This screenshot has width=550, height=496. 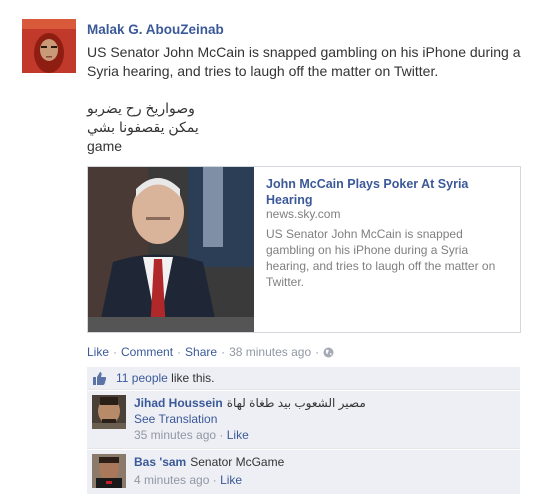 I want to click on shared-link-title: John McCain Plays Poker At Syria Hearing, so click(x=386, y=192).